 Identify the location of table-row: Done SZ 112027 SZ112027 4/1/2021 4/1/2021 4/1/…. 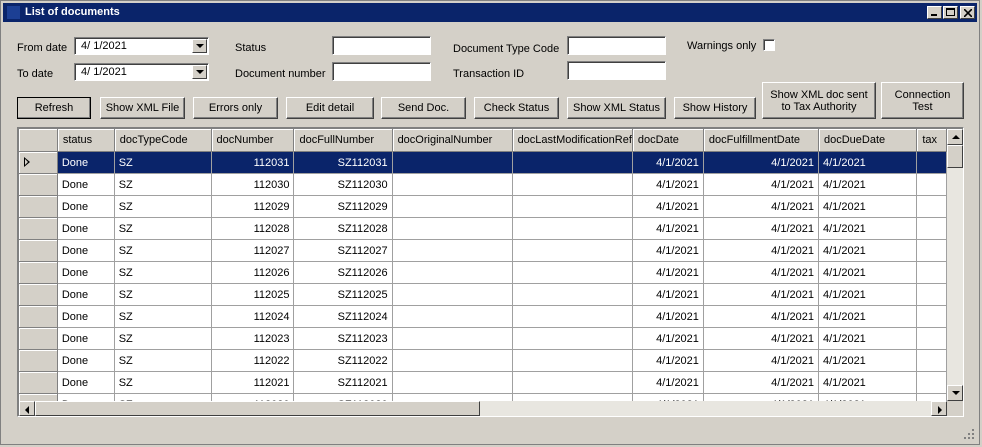
(483, 250).